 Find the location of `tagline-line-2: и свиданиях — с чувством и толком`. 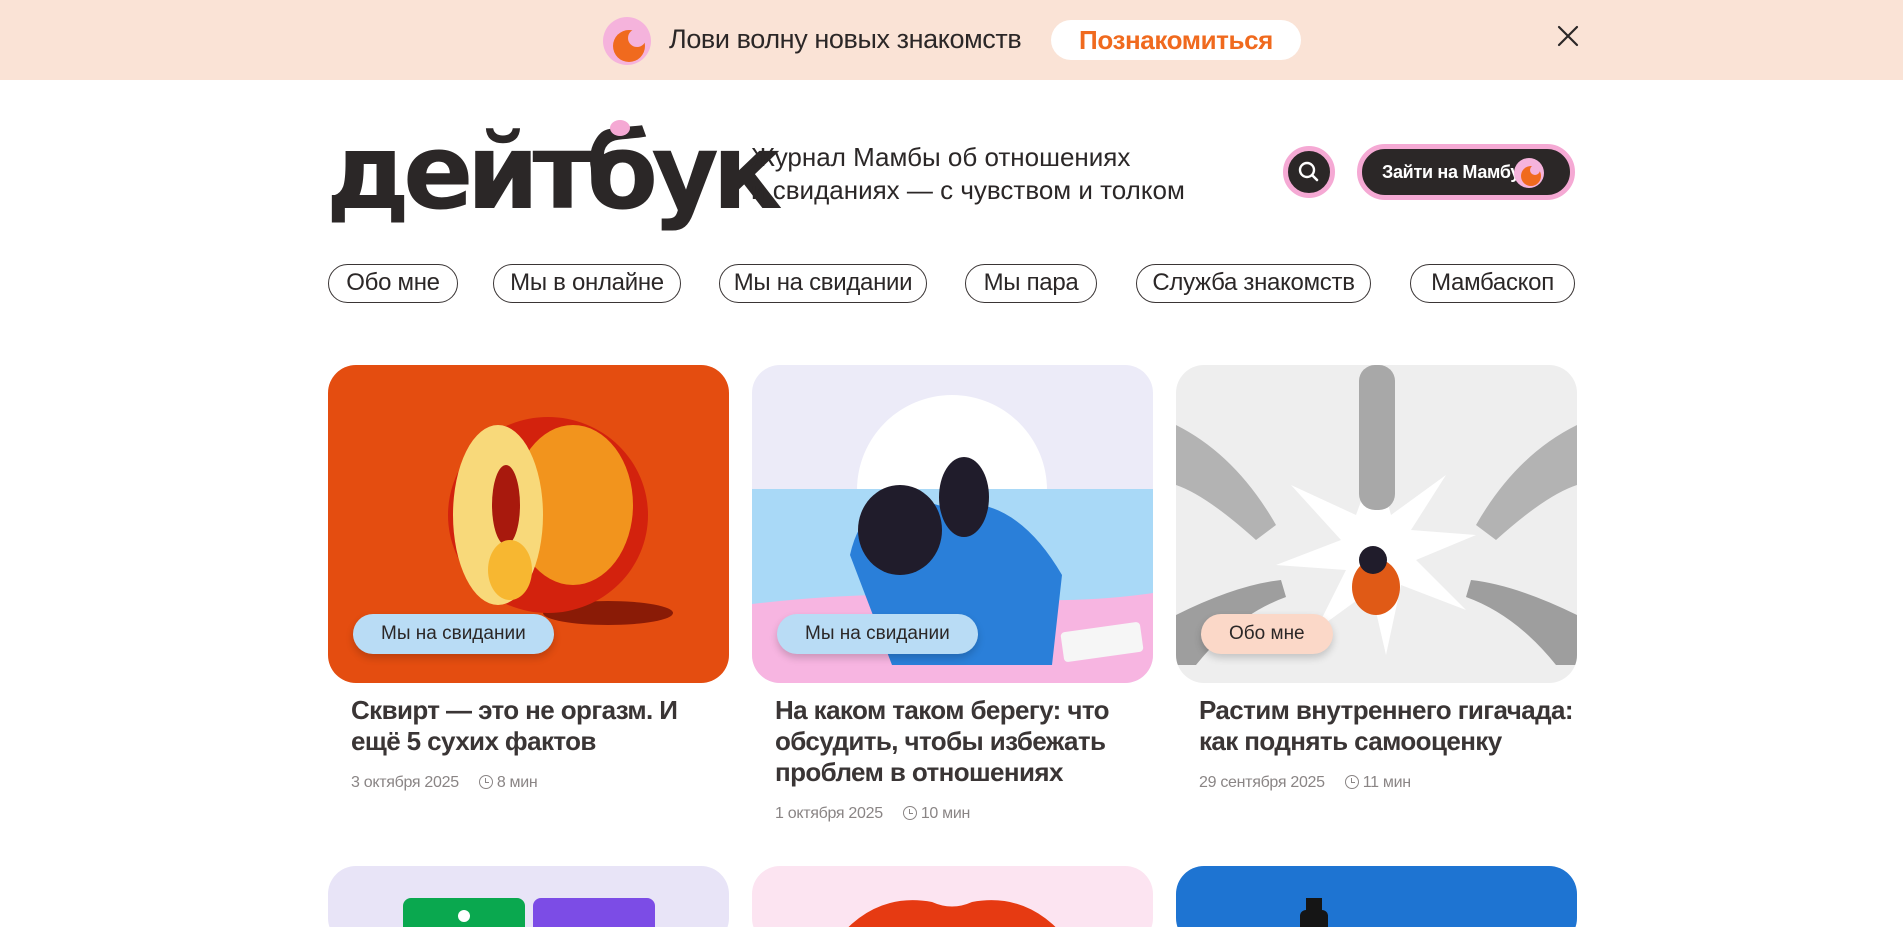

tagline-line-2: и свиданиях — с чувством и толком is located at coordinates (968, 190).